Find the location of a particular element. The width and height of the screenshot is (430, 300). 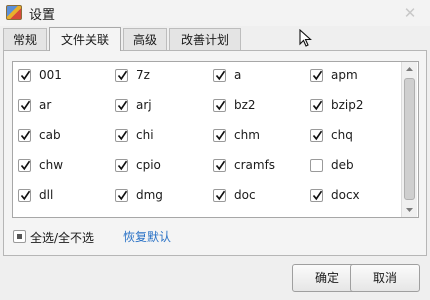

file-type-label: ar is located at coordinates (45, 105).